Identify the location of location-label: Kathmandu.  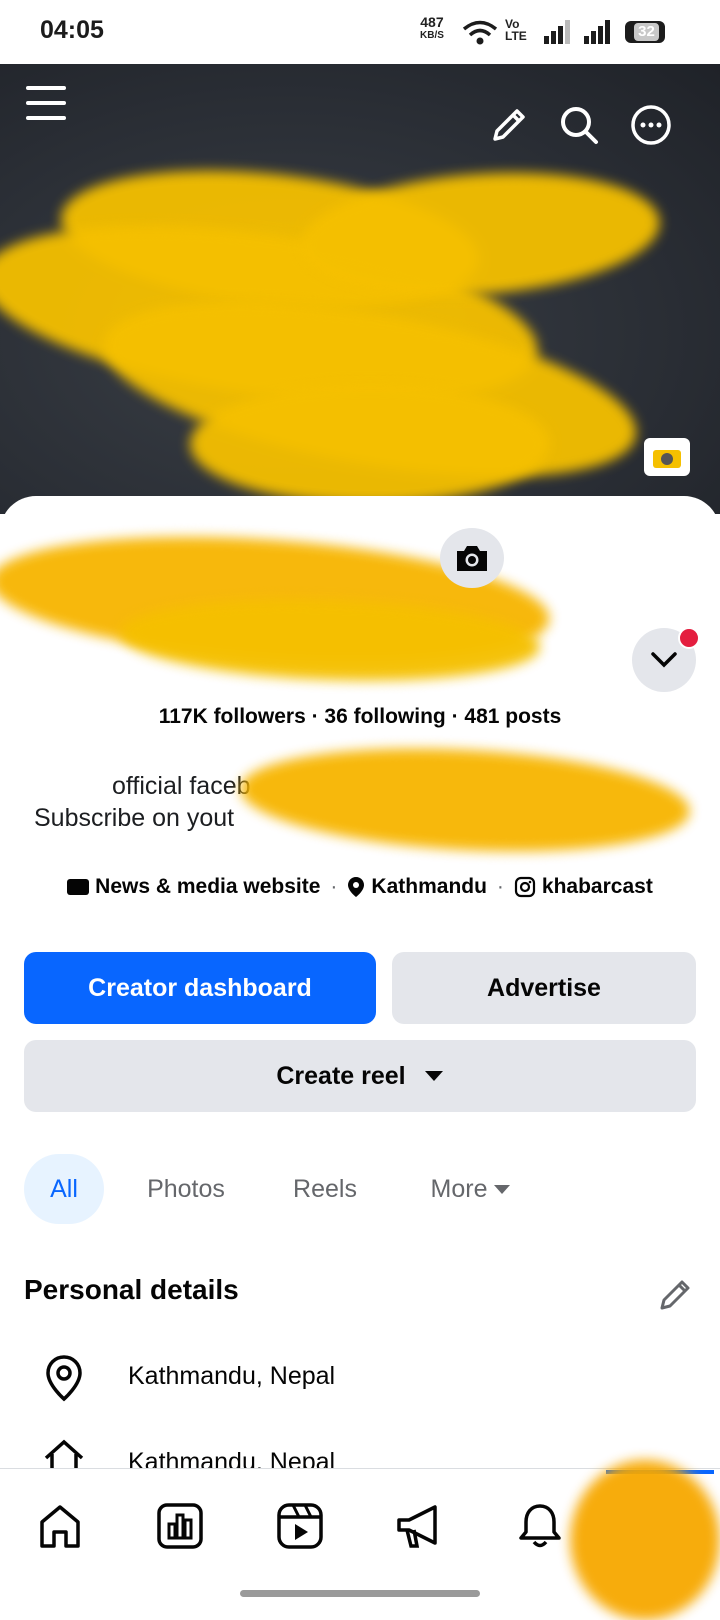
(429, 886).